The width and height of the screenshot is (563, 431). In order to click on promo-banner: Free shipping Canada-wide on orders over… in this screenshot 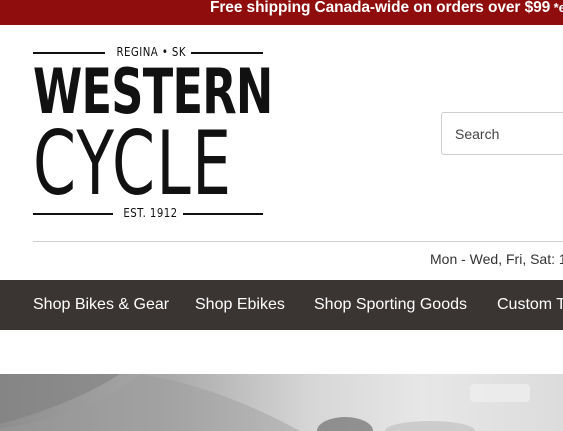, I will do `click(281, 12)`.